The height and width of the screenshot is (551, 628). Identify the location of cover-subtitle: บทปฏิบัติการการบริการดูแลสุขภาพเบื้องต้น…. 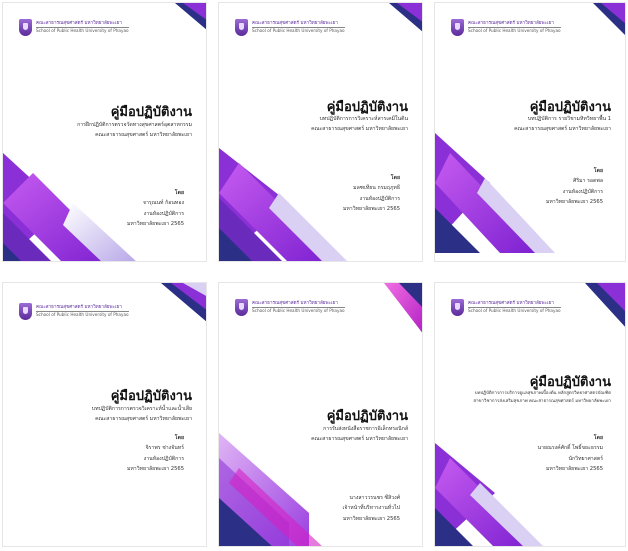
(542, 398).